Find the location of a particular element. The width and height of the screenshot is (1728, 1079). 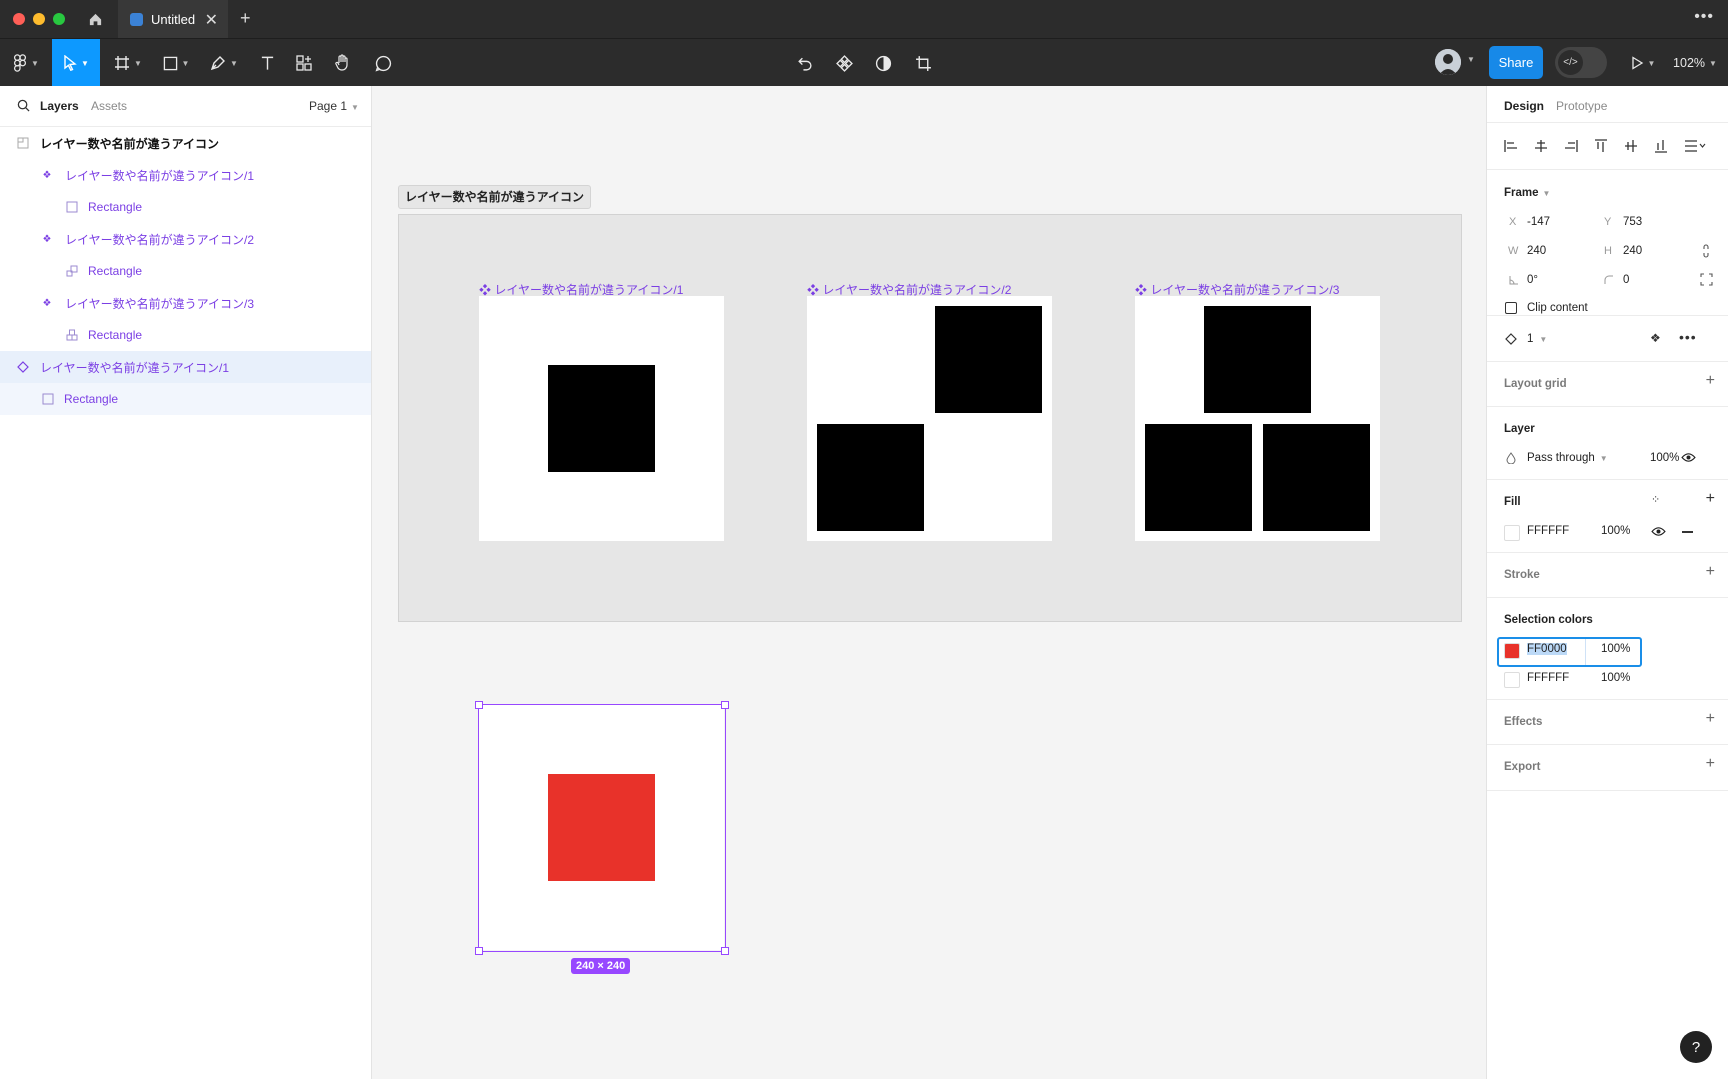

dev-mode-toggle: </> is located at coordinates (1581, 62).